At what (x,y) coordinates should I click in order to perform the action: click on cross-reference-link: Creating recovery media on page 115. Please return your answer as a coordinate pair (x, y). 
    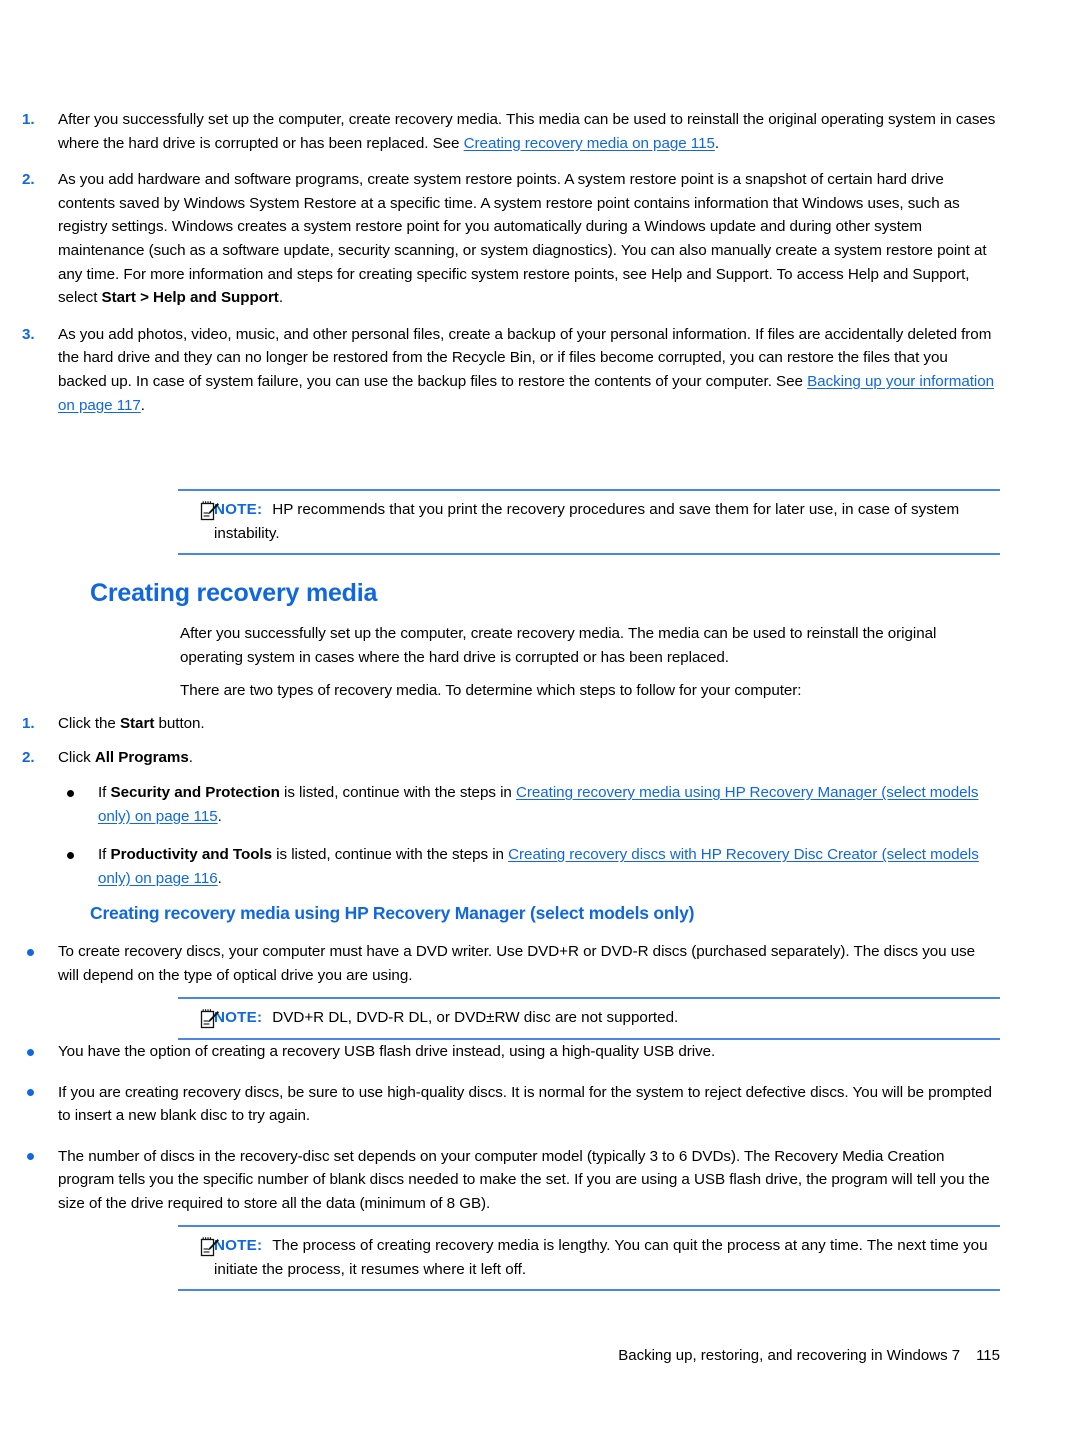
    Looking at the image, I should click on (589, 143).